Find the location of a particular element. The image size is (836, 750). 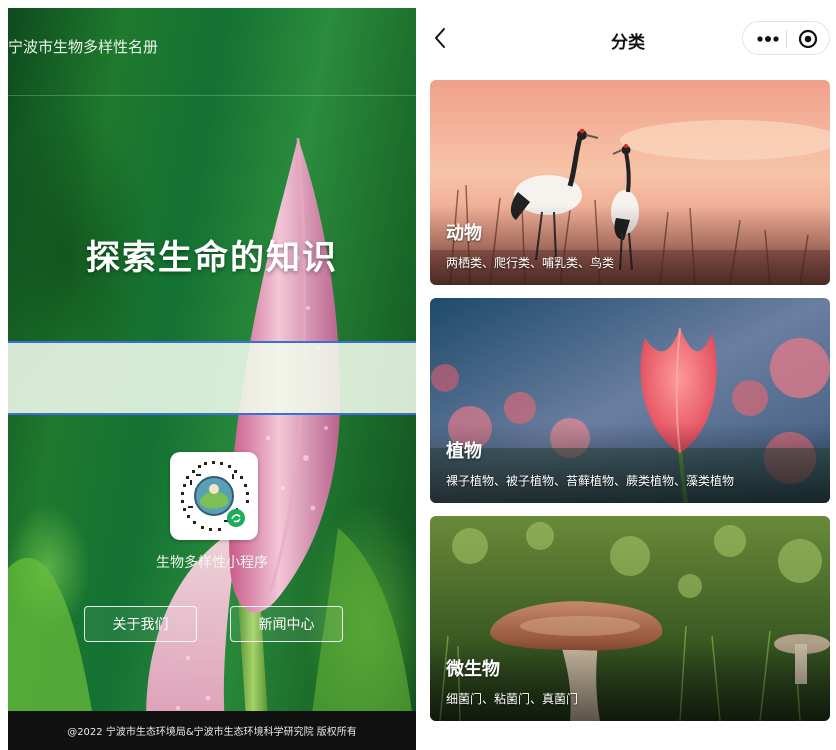

category-card-microbes: 微生物 细菌门、粘菌门、真菌门 is located at coordinates (630, 618).